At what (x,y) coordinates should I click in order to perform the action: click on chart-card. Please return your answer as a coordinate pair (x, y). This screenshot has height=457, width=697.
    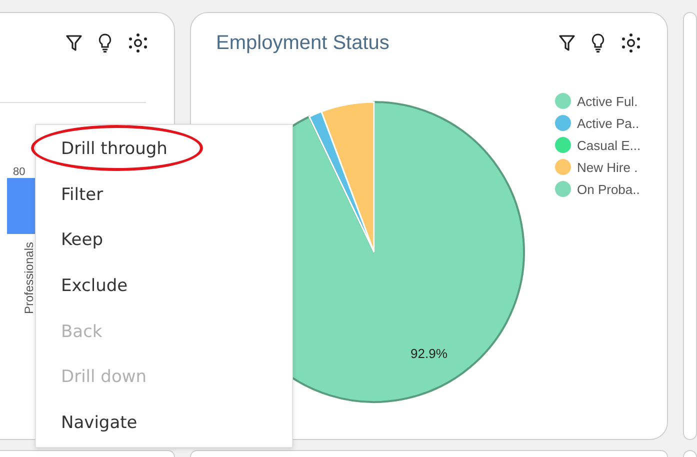
    Looking at the image, I should click on (690, 453).